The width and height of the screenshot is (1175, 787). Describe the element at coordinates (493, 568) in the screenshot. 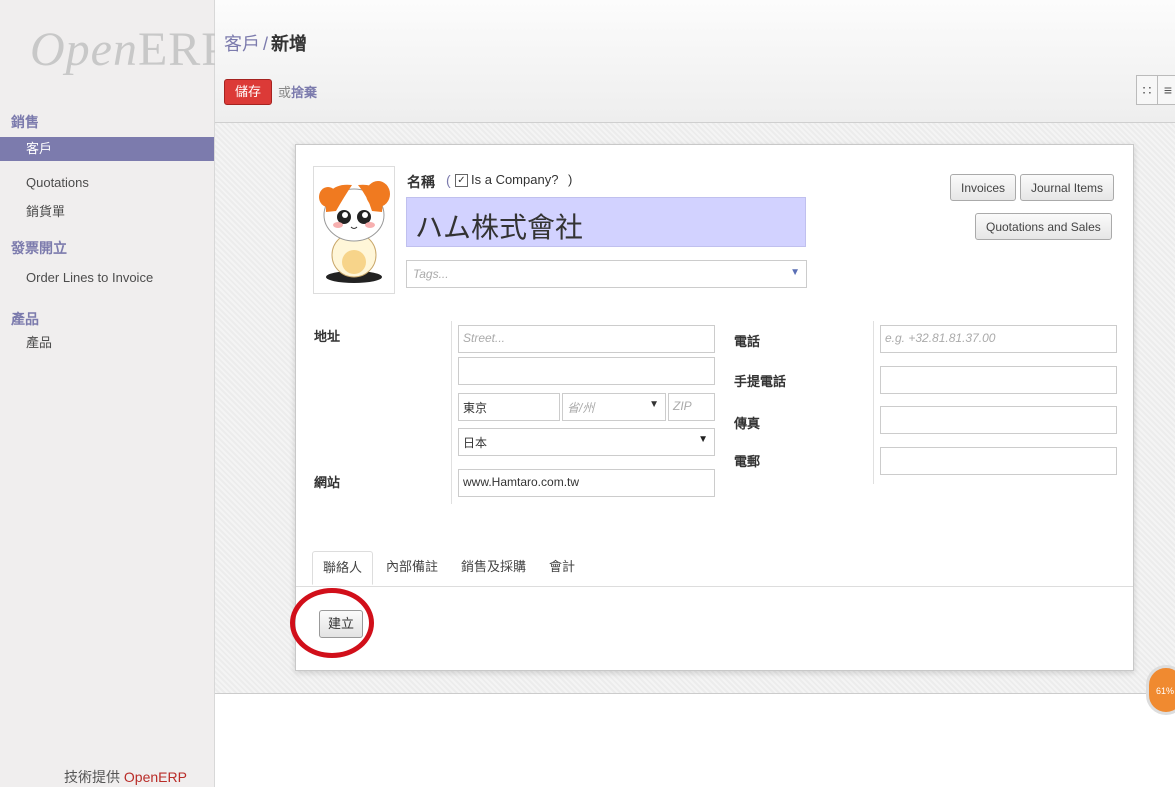

I see `tab-sales-purchases: 銷售及採購` at that location.